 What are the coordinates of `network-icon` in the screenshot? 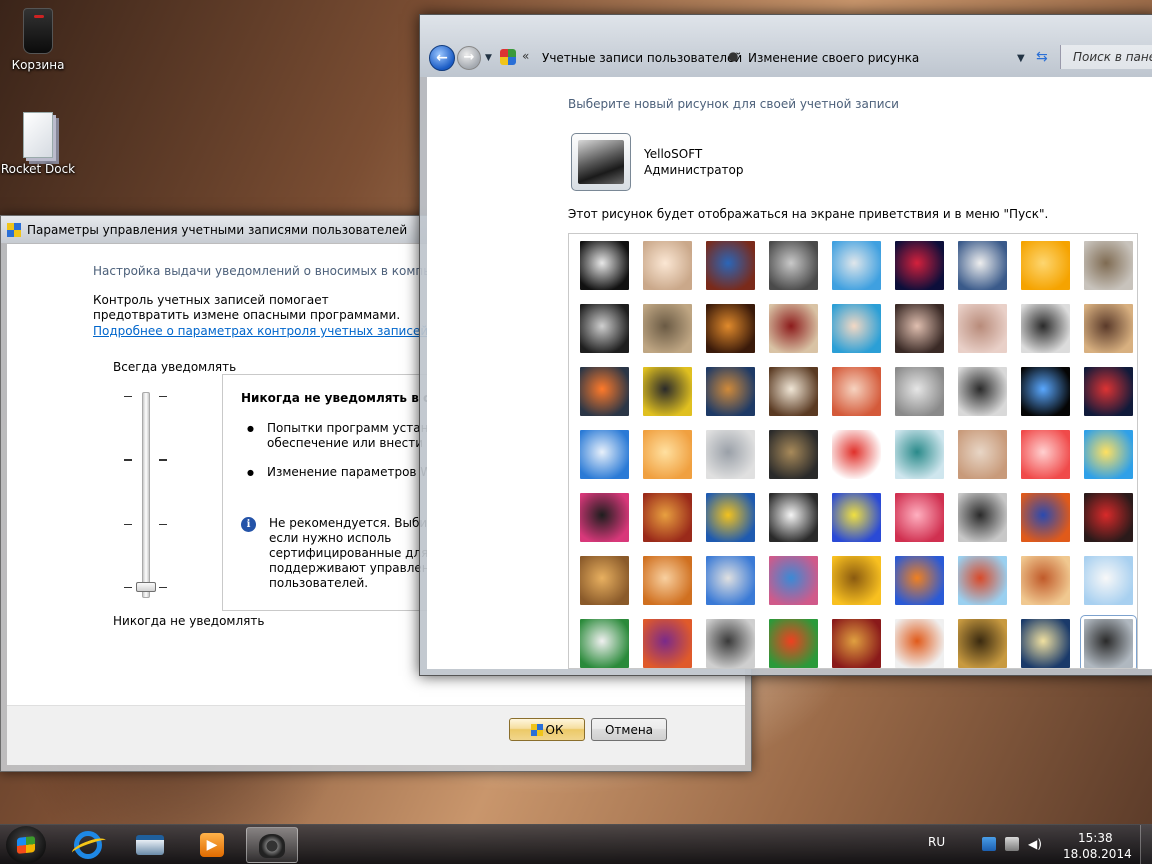 It's located at (1012, 844).